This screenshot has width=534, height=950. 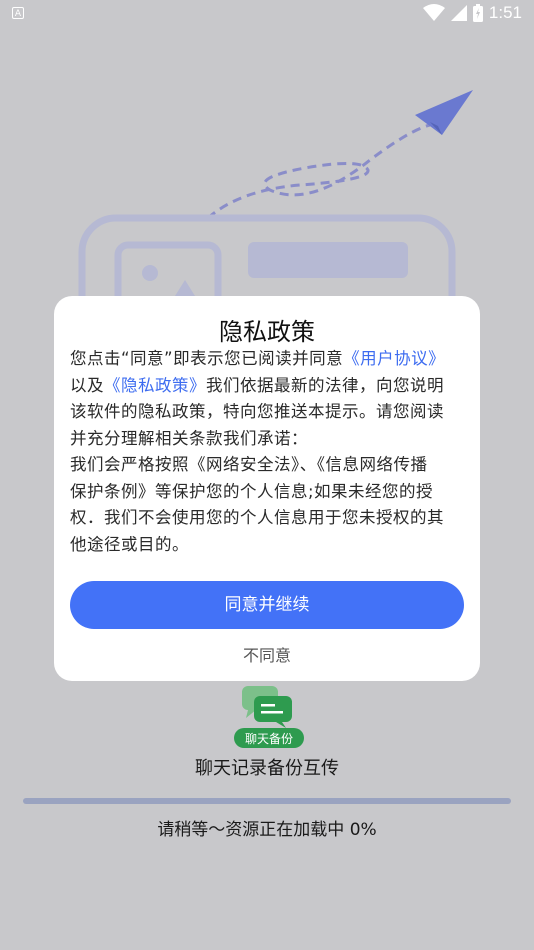 I want to click on dashed-flight-path, so click(x=319, y=171).